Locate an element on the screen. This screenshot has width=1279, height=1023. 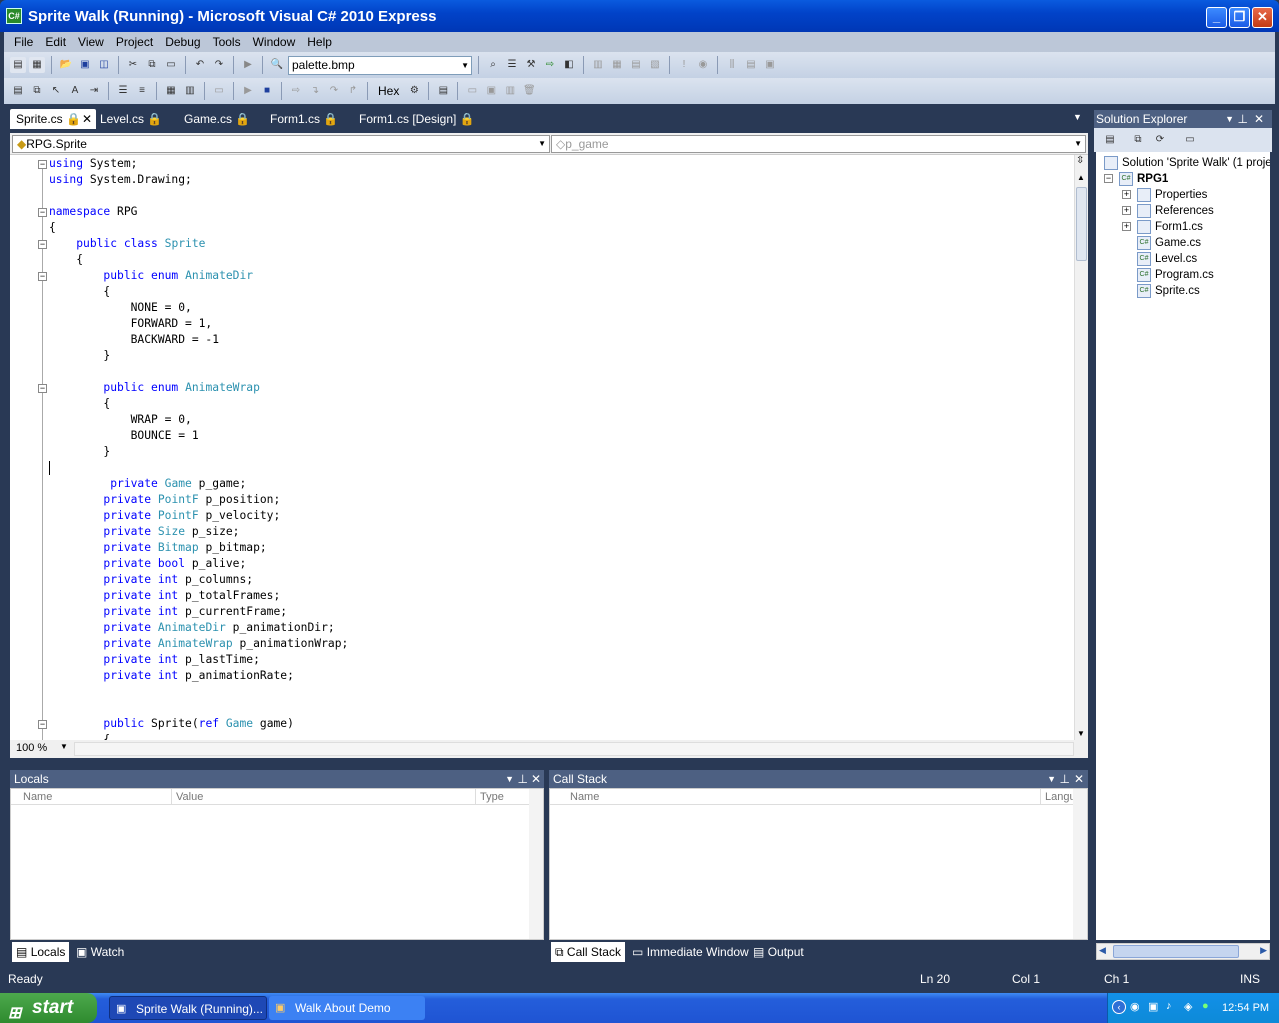
execute-icon: ! is located at coordinates (684, 65).